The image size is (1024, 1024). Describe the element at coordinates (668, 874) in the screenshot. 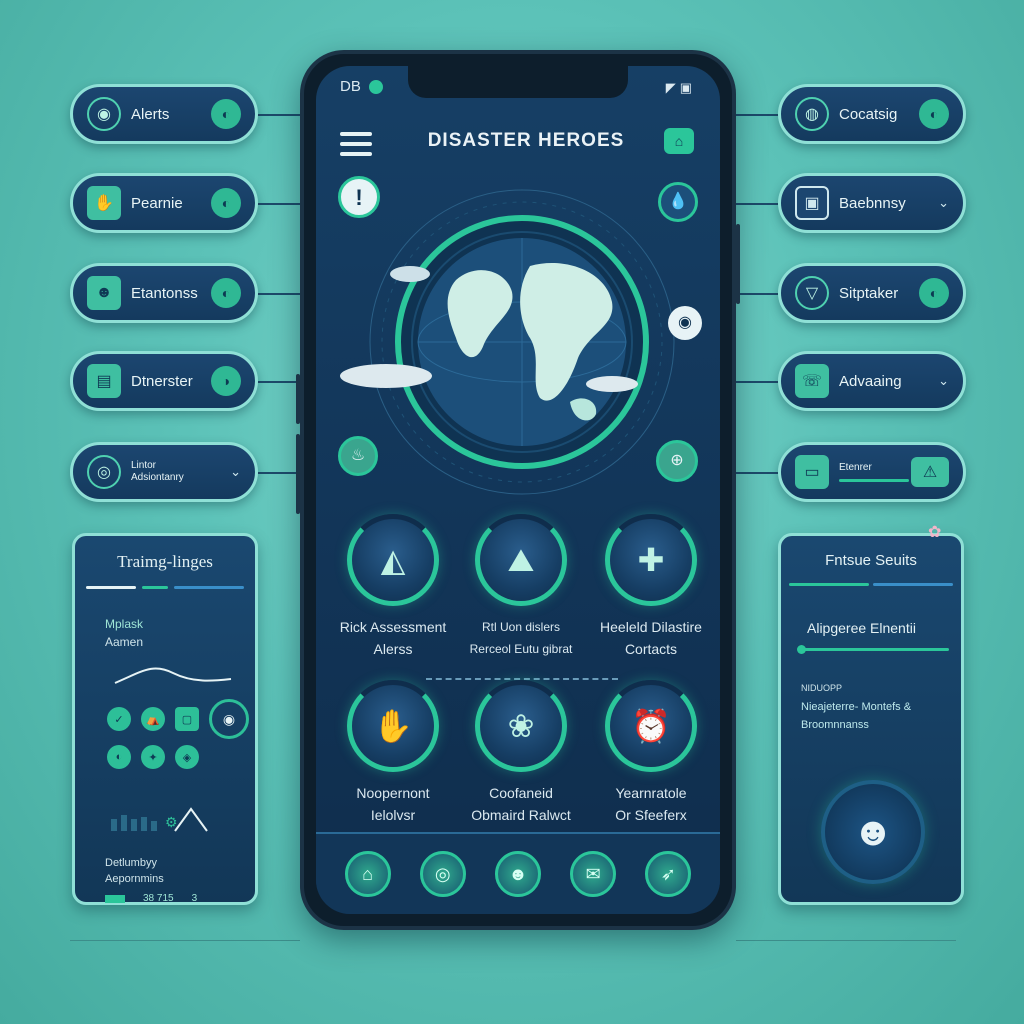

I see `nav-compass-button: ➶` at that location.